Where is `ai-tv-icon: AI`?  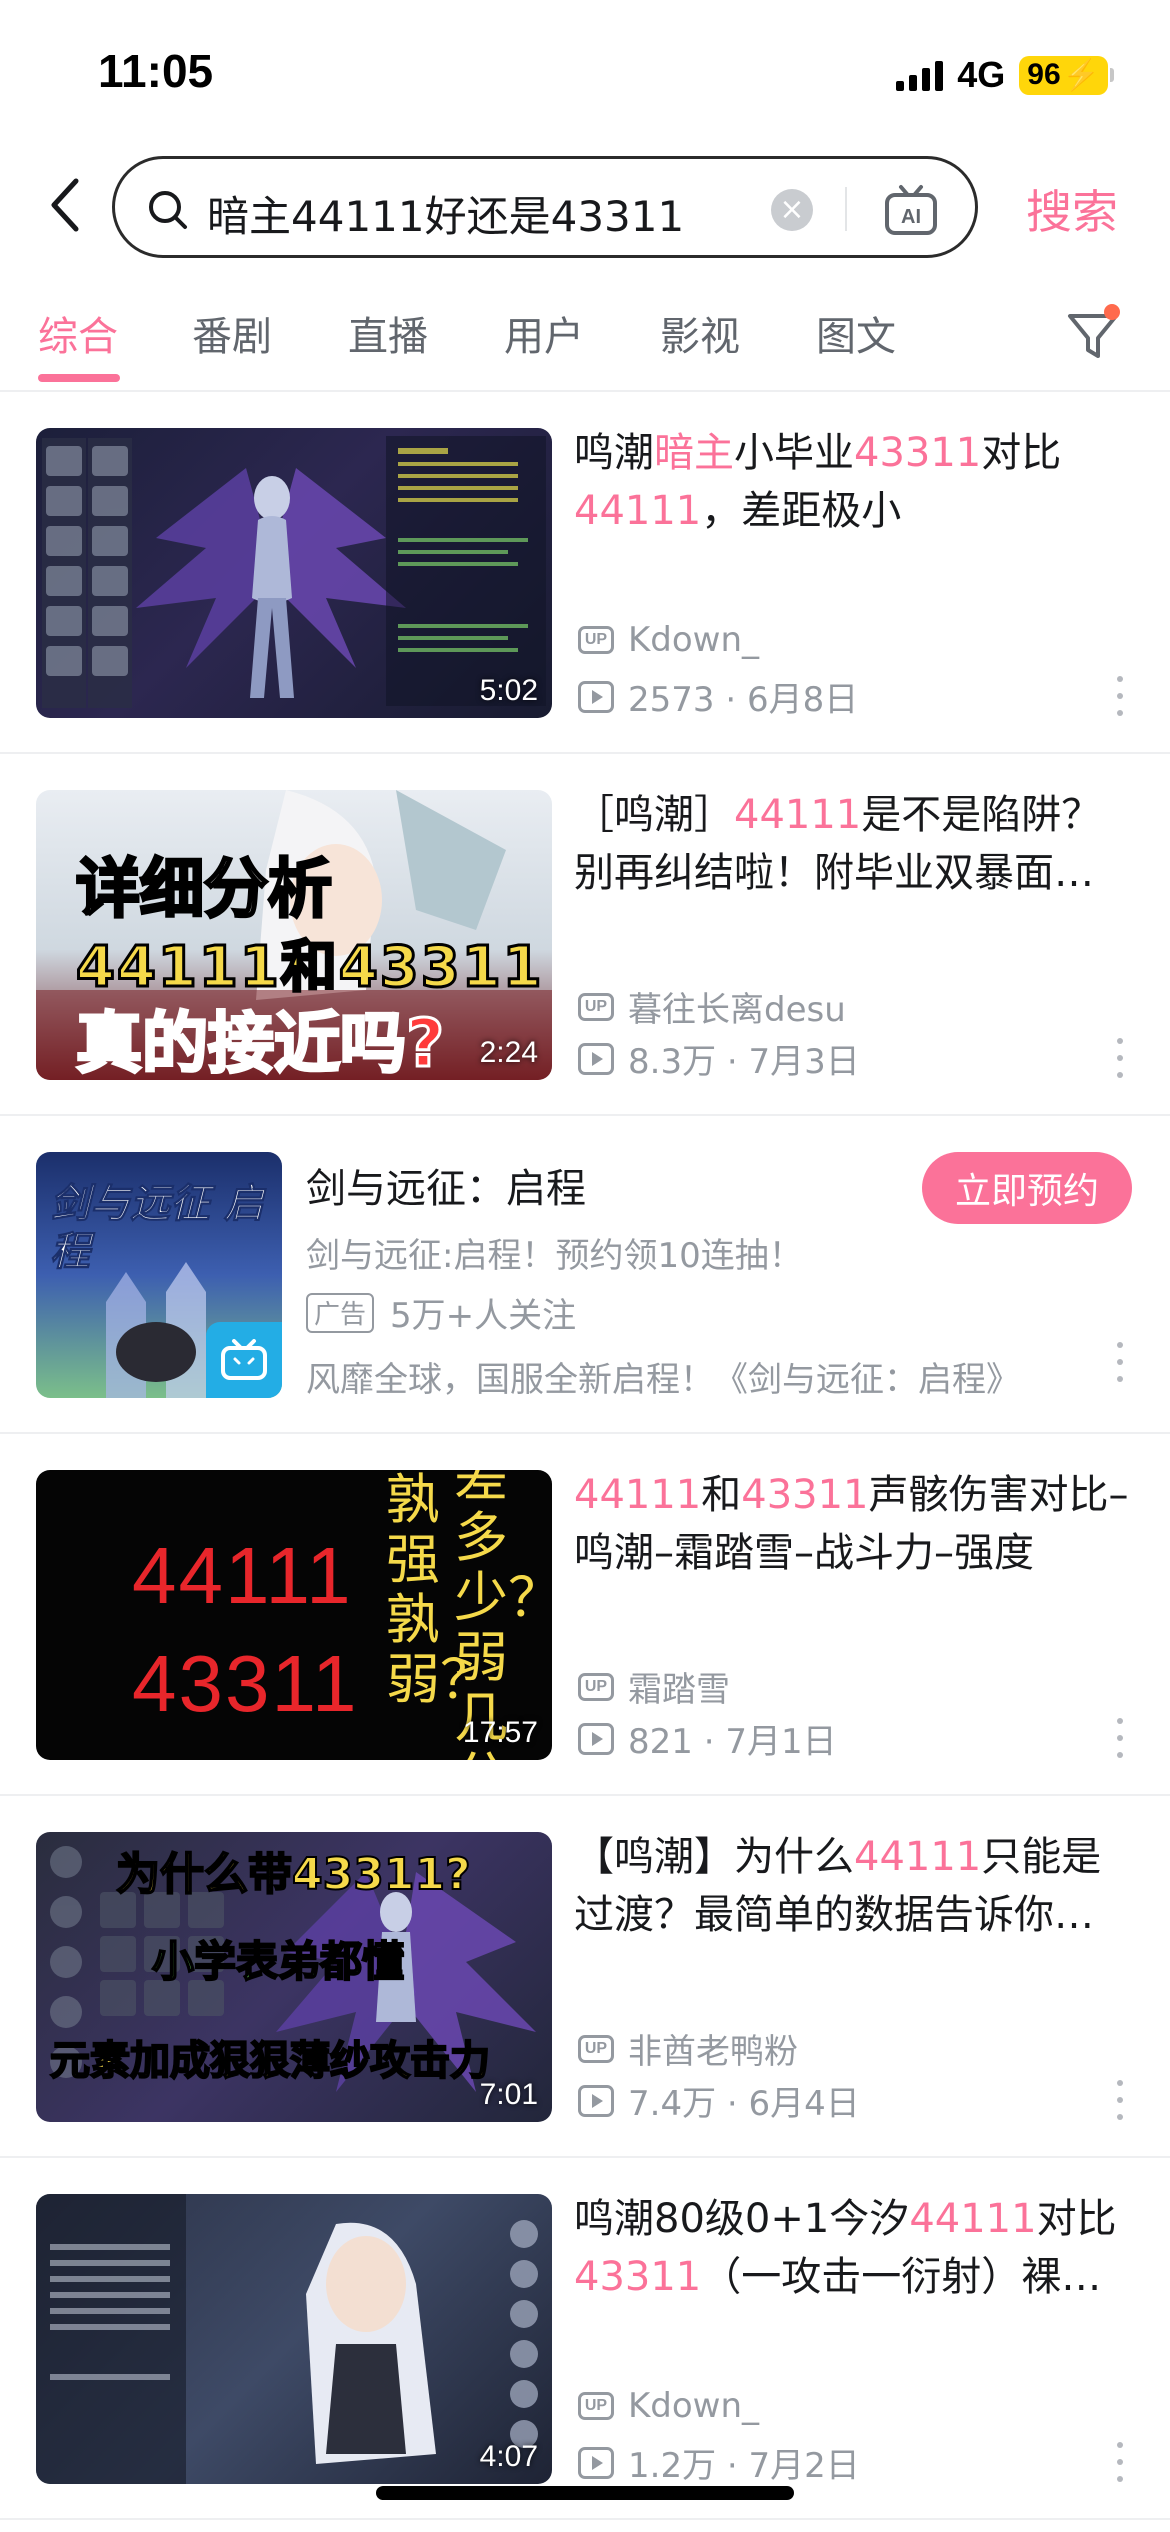 ai-tv-icon: AI is located at coordinates (911, 210).